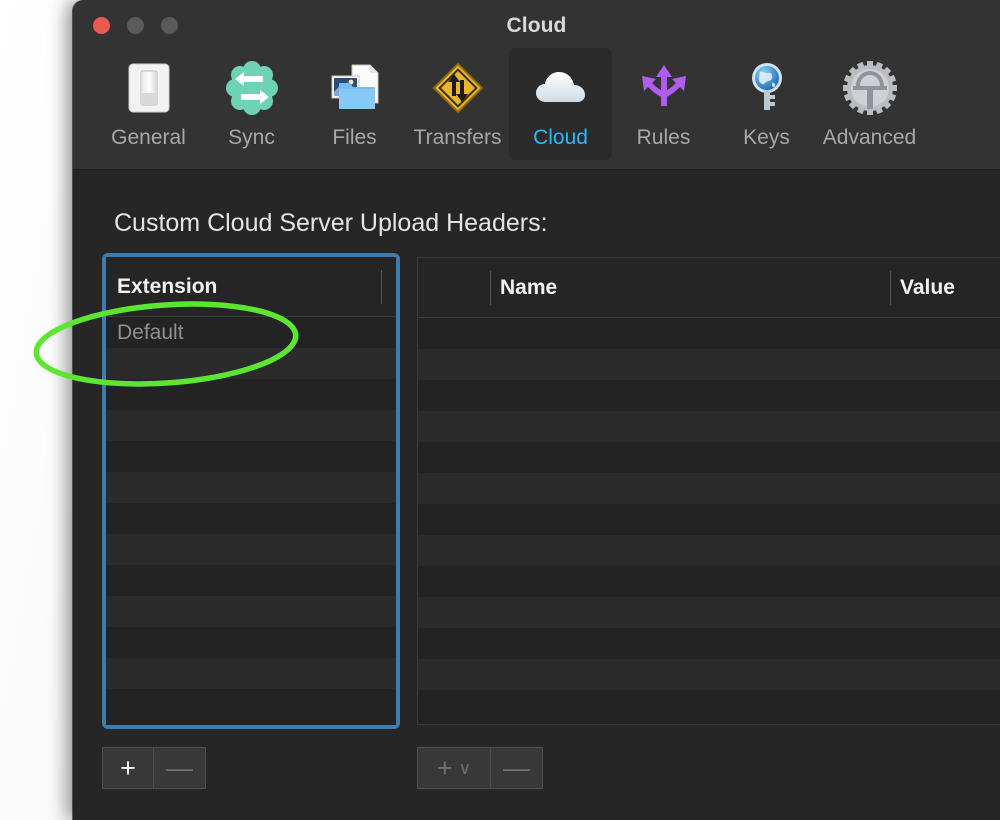 This screenshot has width=1000, height=820. I want to click on tab-label: Rules, so click(663, 137).